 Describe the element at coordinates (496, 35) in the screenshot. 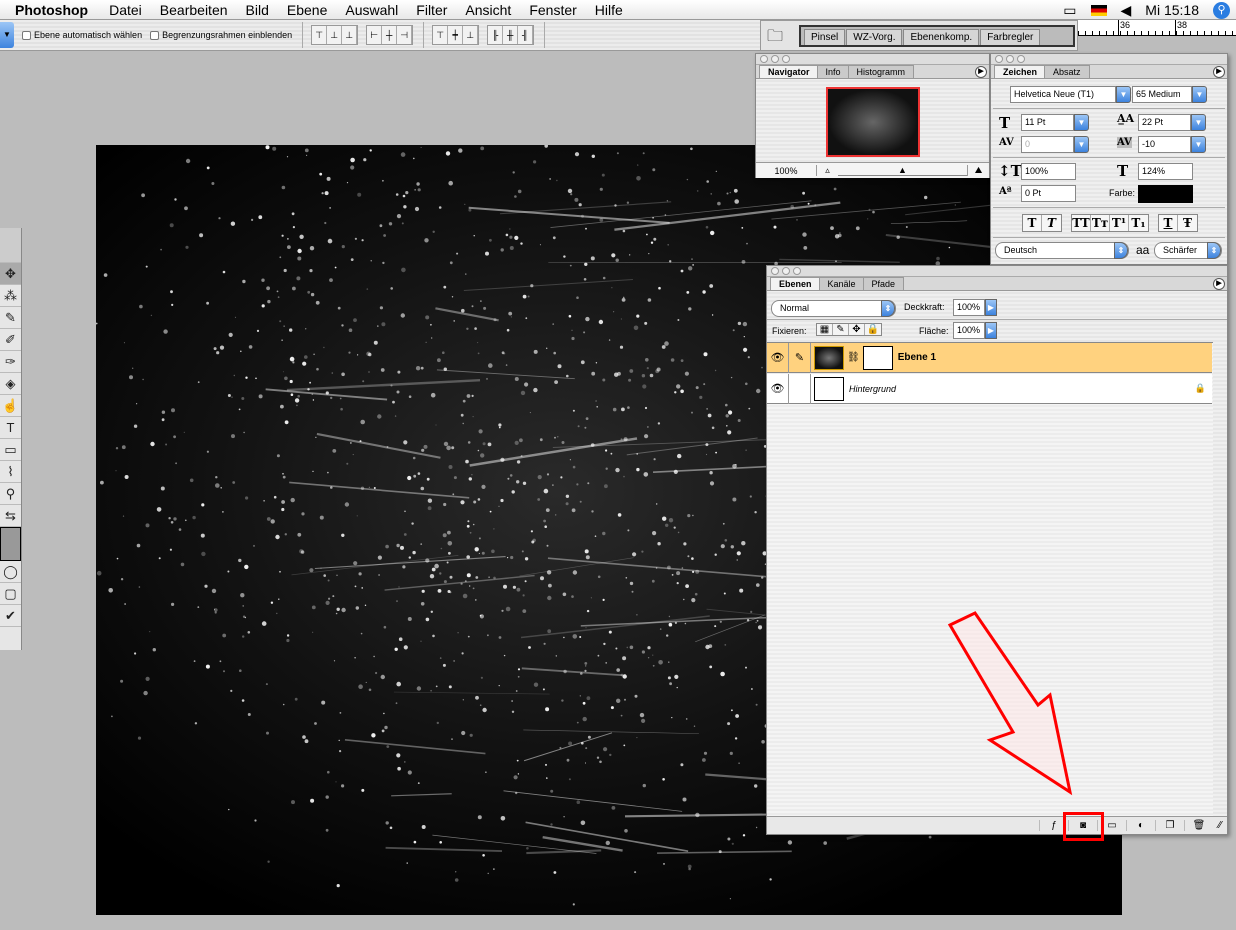

I see `distribute-left-icon: ╟` at that location.